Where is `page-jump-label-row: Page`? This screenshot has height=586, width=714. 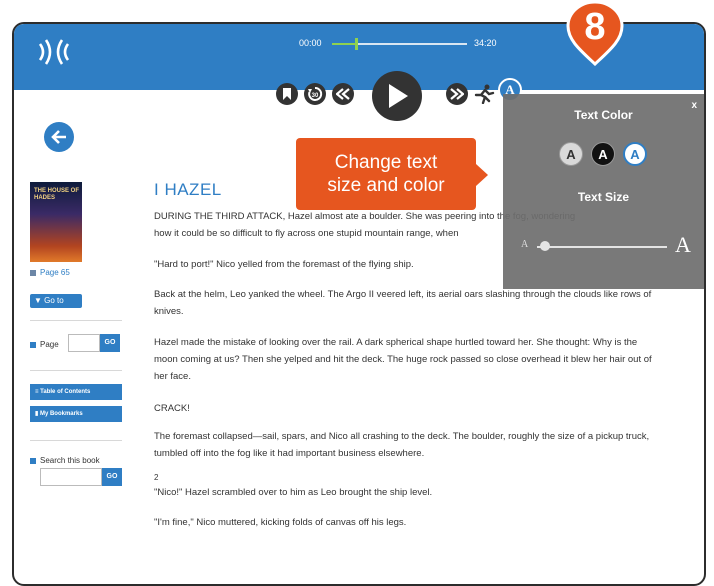
page-jump-label-row: Page is located at coordinates (44, 344).